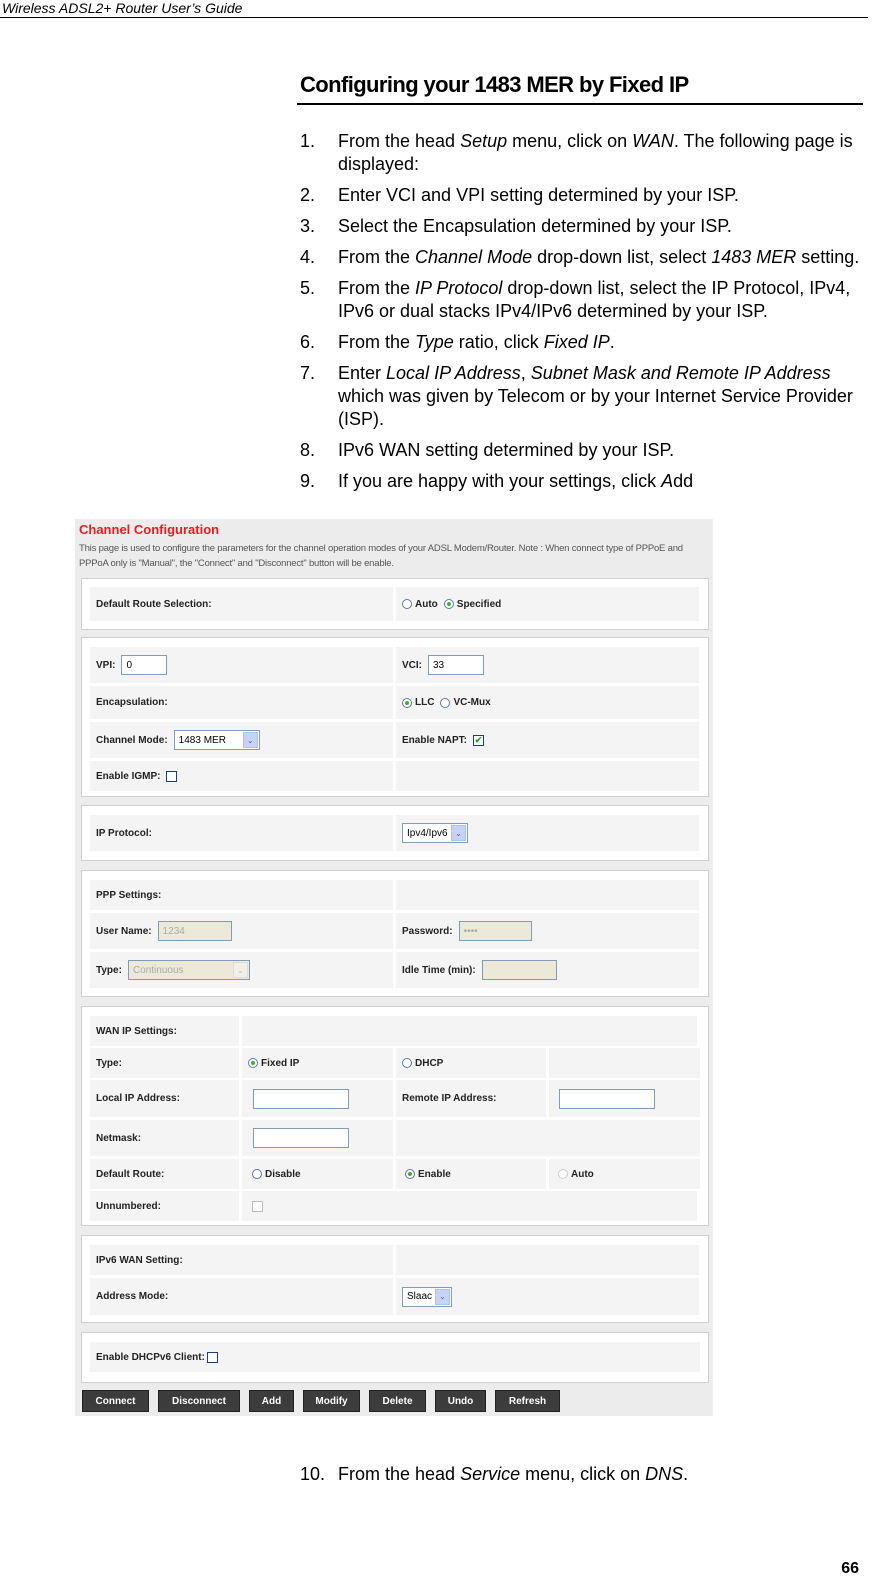 This screenshot has height=1586, width=873. What do you see at coordinates (331, 1401) in the screenshot?
I see `modify-button: Modify` at bounding box center [331, 1401].